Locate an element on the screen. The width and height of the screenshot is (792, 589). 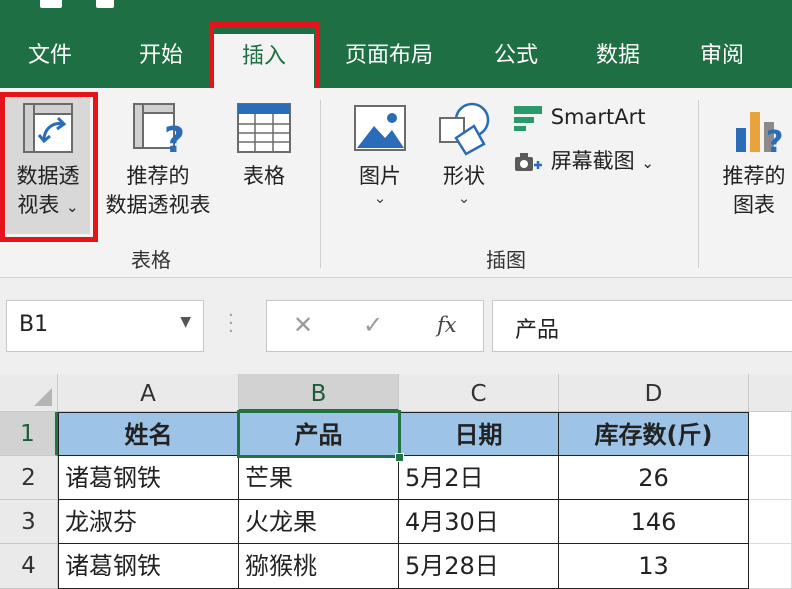
cell-a4: 诸葛钢铁 is located at coordinates (148, 566).